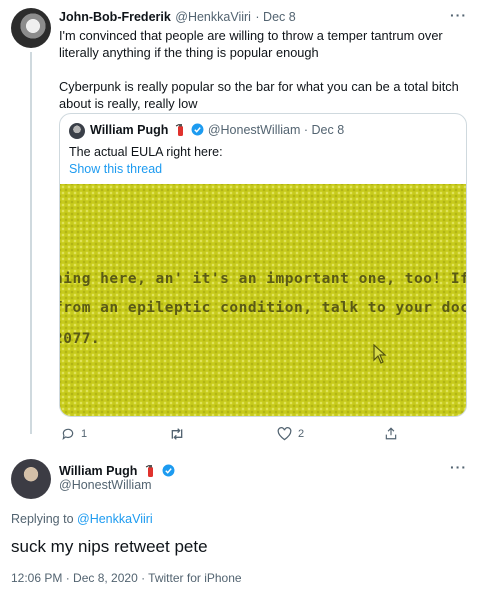  What do you see at coordinates (177, 434) in the screenshot?
I see `retweet-icon` at bounding box center [177, 434].